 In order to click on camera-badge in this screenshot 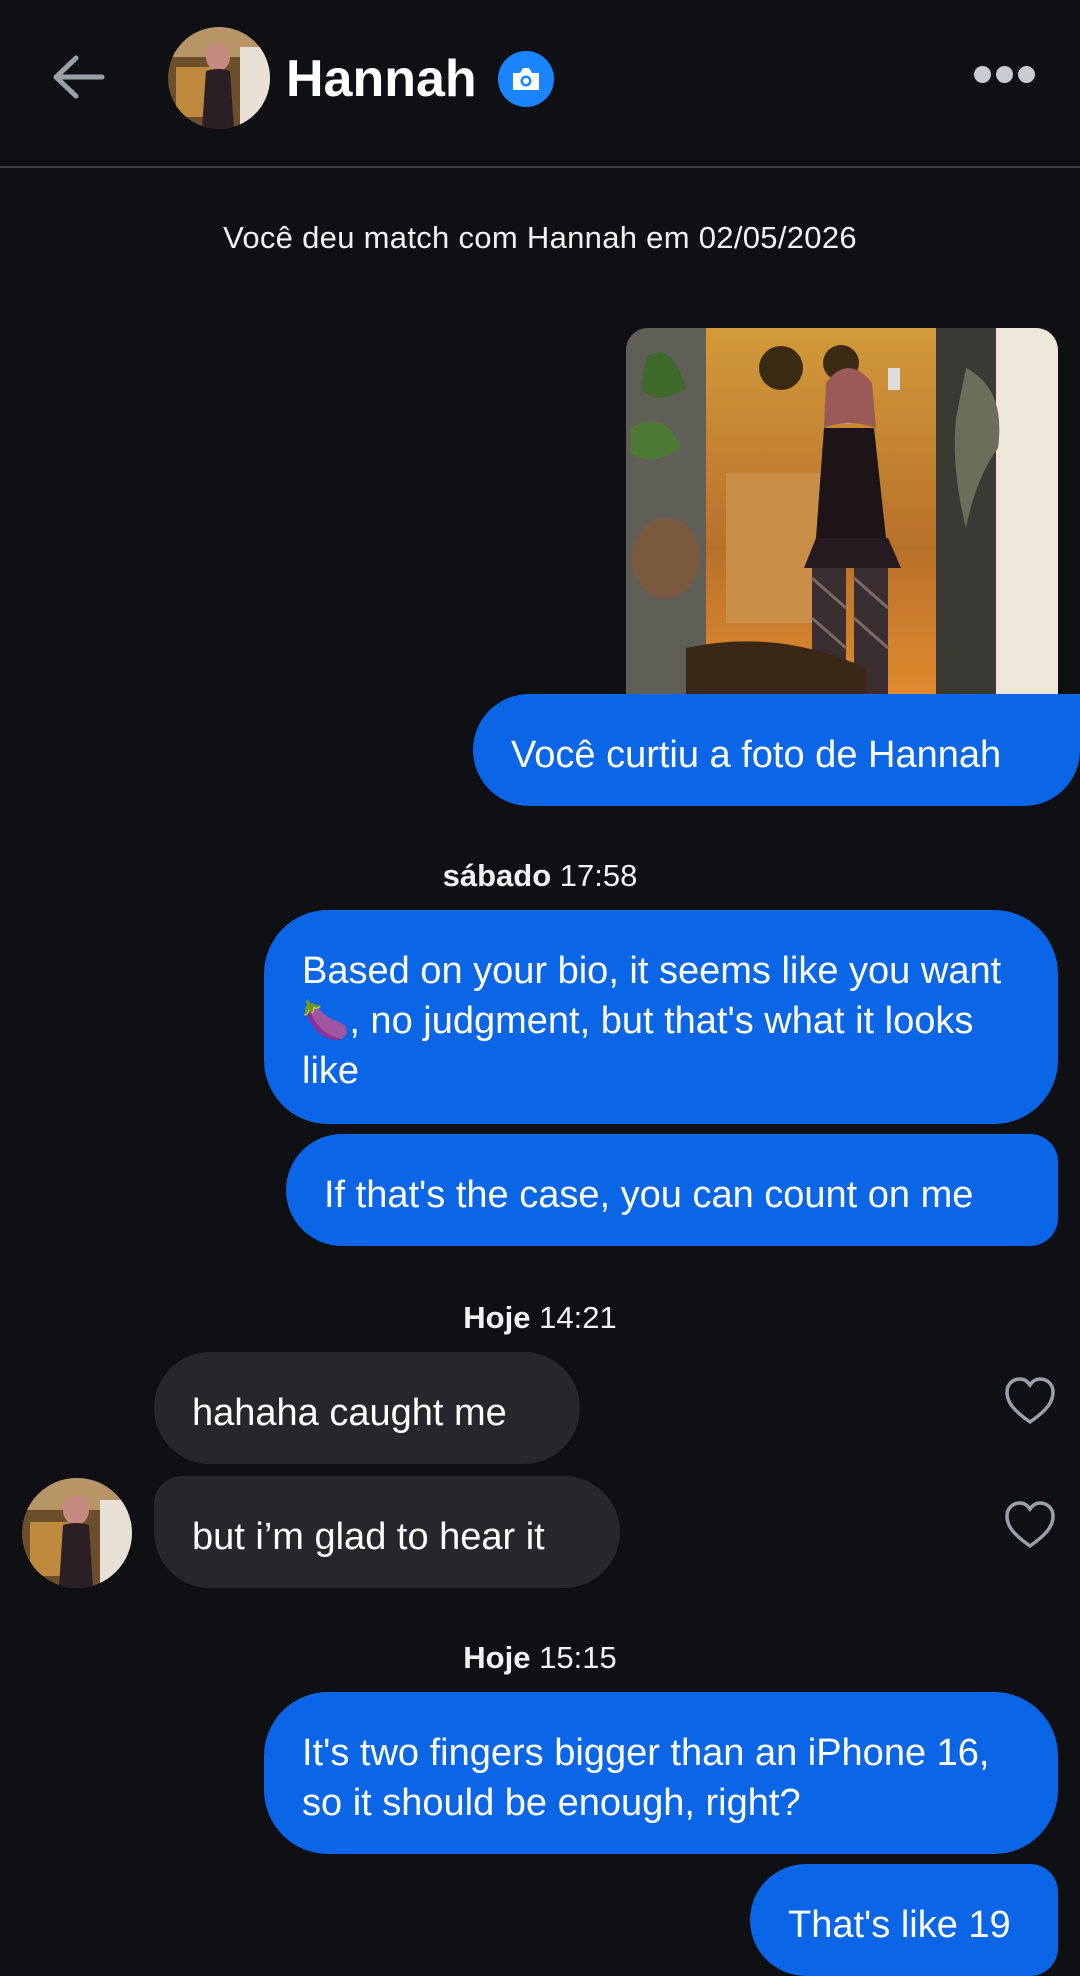, I will do `click(526, 79)`.